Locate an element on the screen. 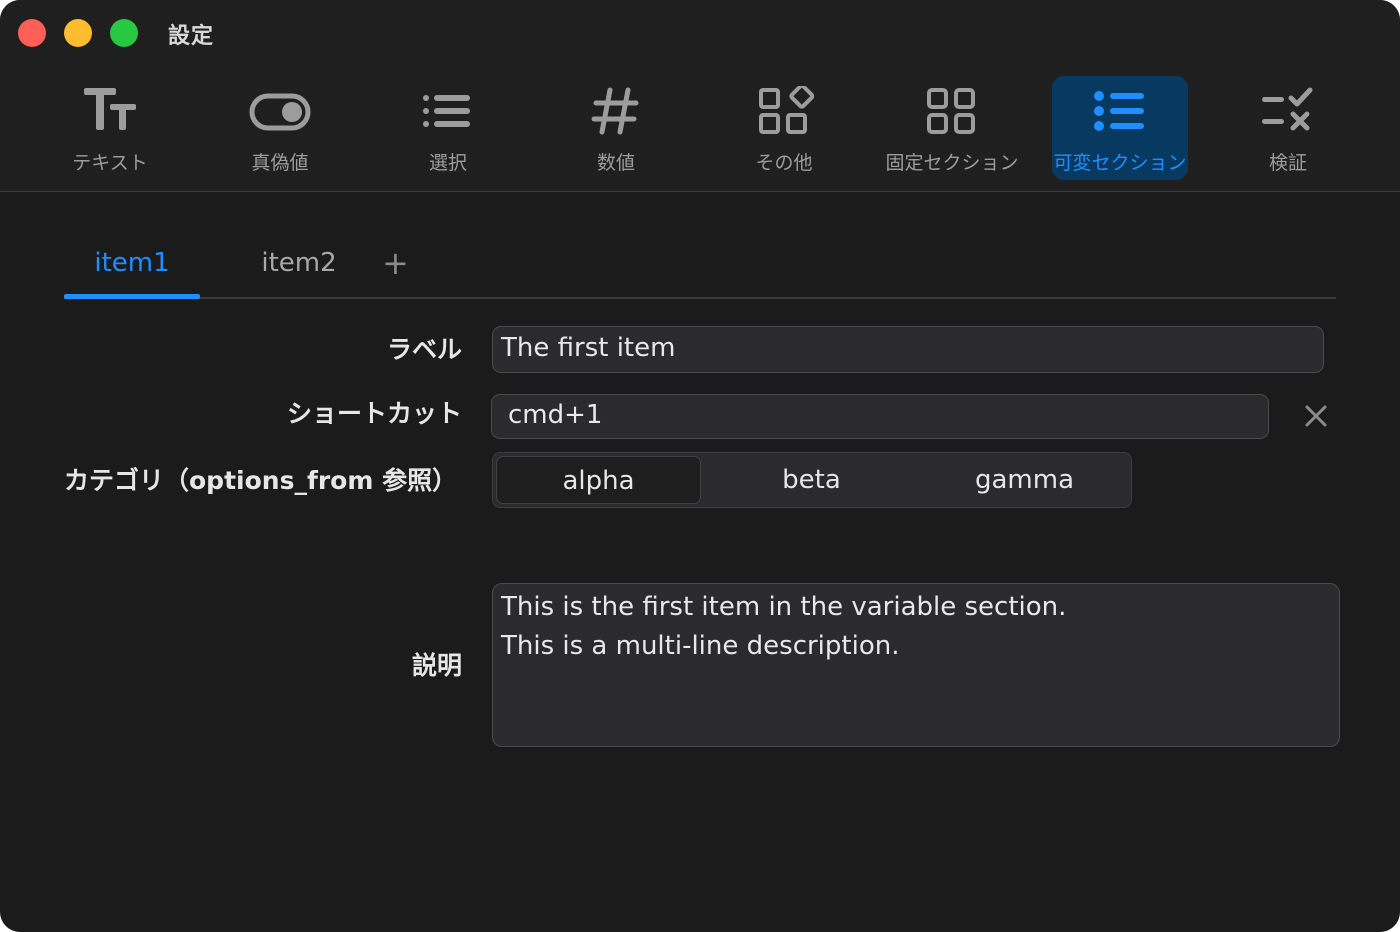 The width and height of the screenshot is (1400, 932). toolbar-item-validation: 検証 is located at coordinates (1288, 128).